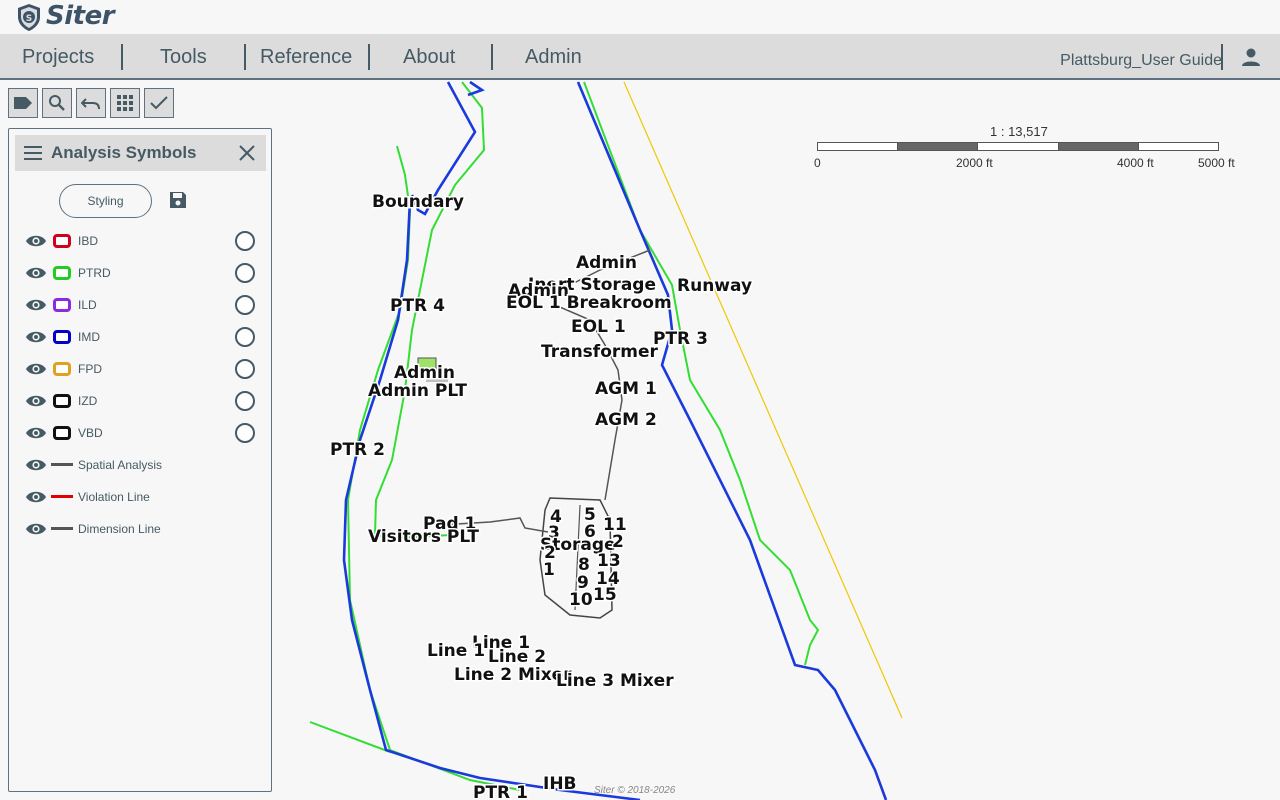 This screenshot has height=800, width=1280. Describe the element at coordinates (500, 791) in the screenshot. I see `map-label: PTR 1` at that location.